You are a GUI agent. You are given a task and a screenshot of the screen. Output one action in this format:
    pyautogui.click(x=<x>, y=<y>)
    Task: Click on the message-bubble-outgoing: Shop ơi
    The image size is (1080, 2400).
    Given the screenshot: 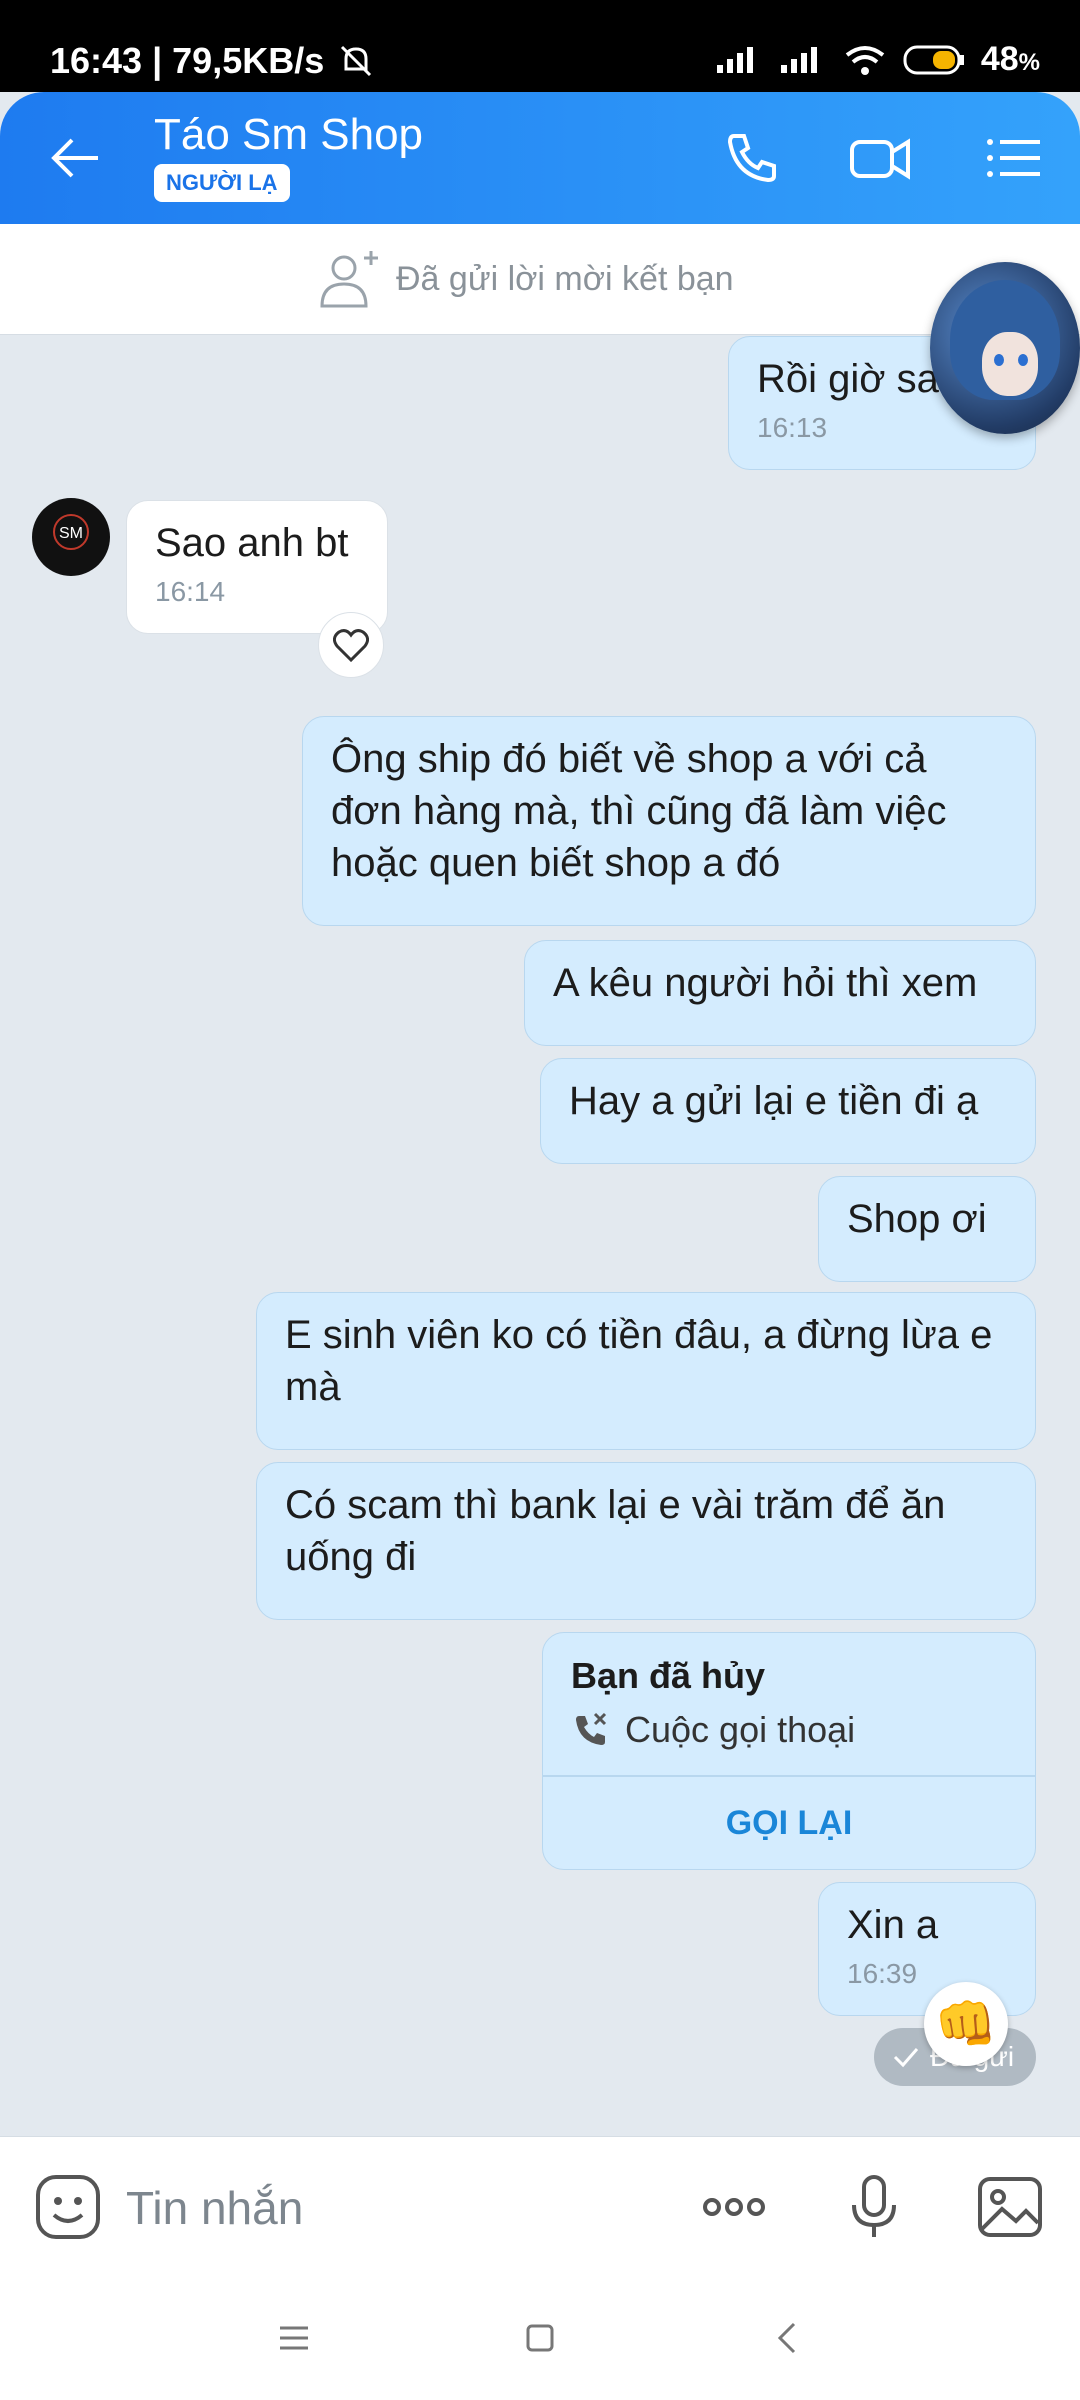 What is the action you would take?
    pyautogui.click(x=927, y=1229)
    